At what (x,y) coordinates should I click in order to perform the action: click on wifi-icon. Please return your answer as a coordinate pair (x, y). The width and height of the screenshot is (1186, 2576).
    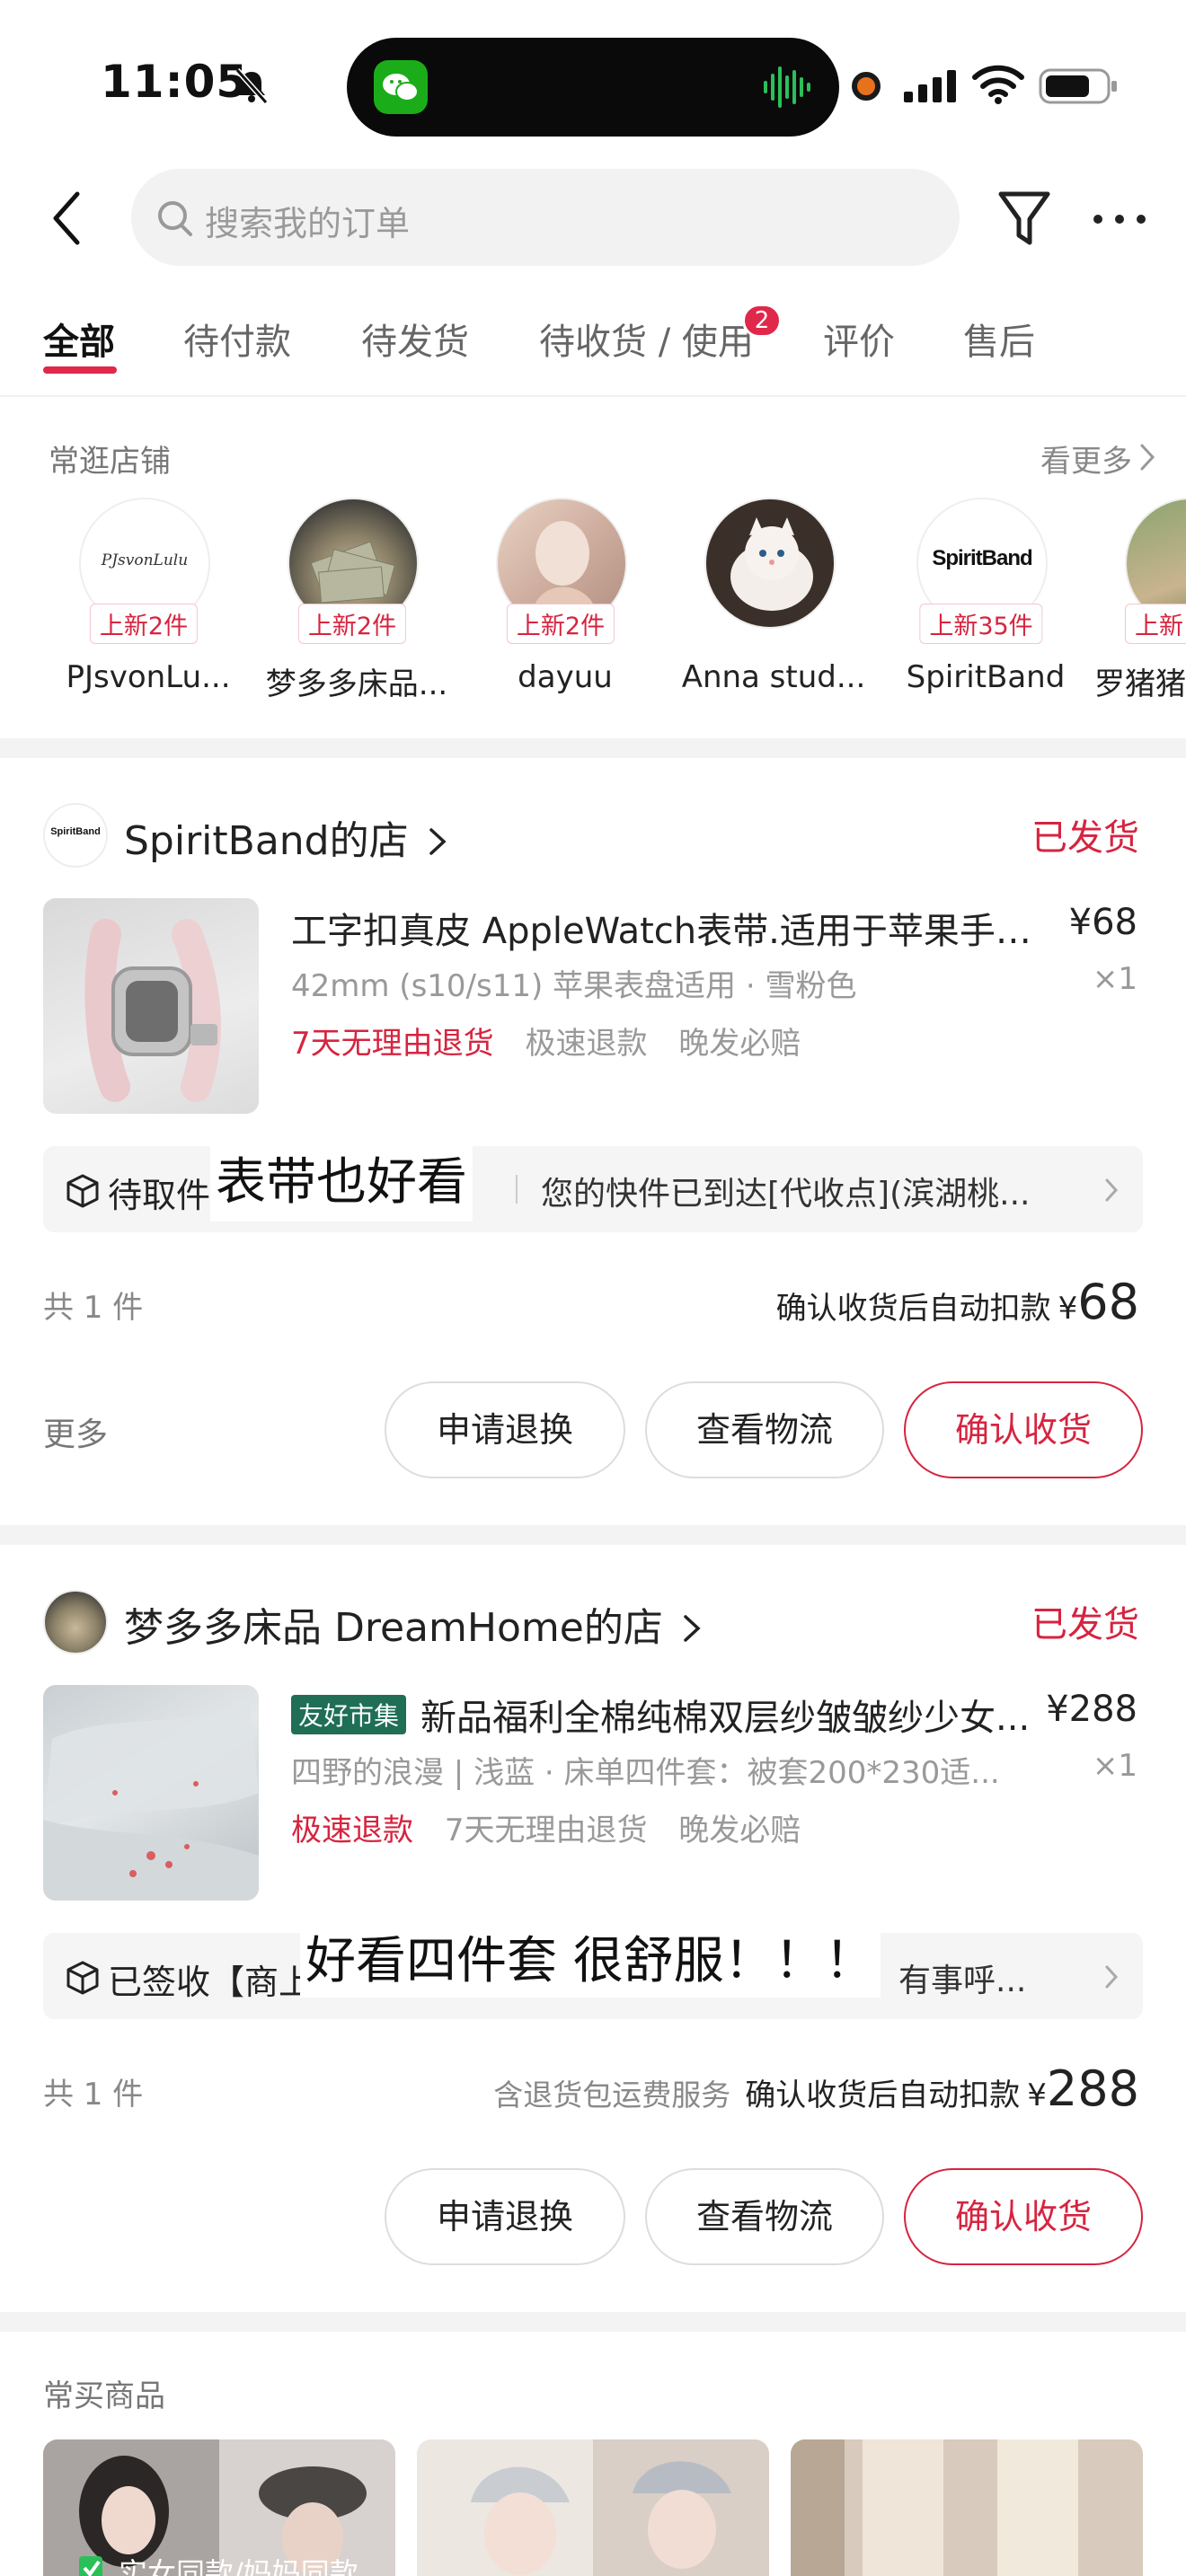
    Looking at the image, I should click on (998, 84).